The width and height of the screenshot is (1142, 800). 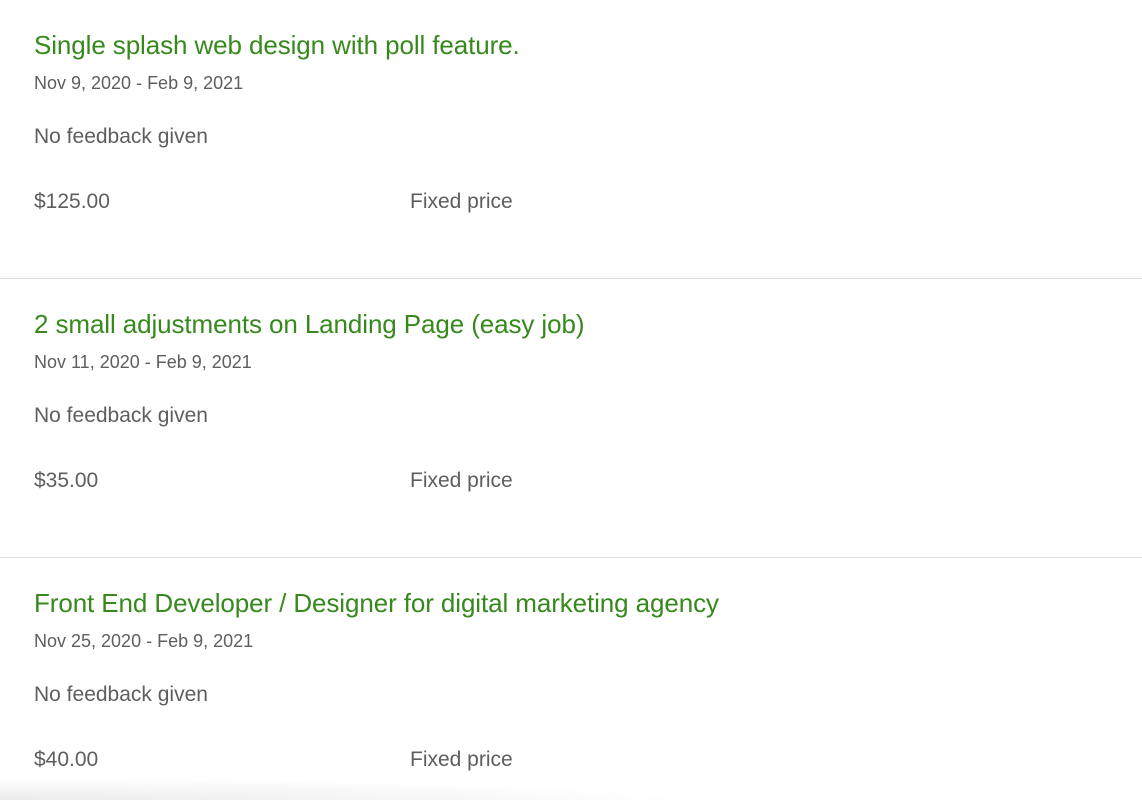 I want to click on job-meta: $125.00 Fixed price, so click(x=588, y=203).